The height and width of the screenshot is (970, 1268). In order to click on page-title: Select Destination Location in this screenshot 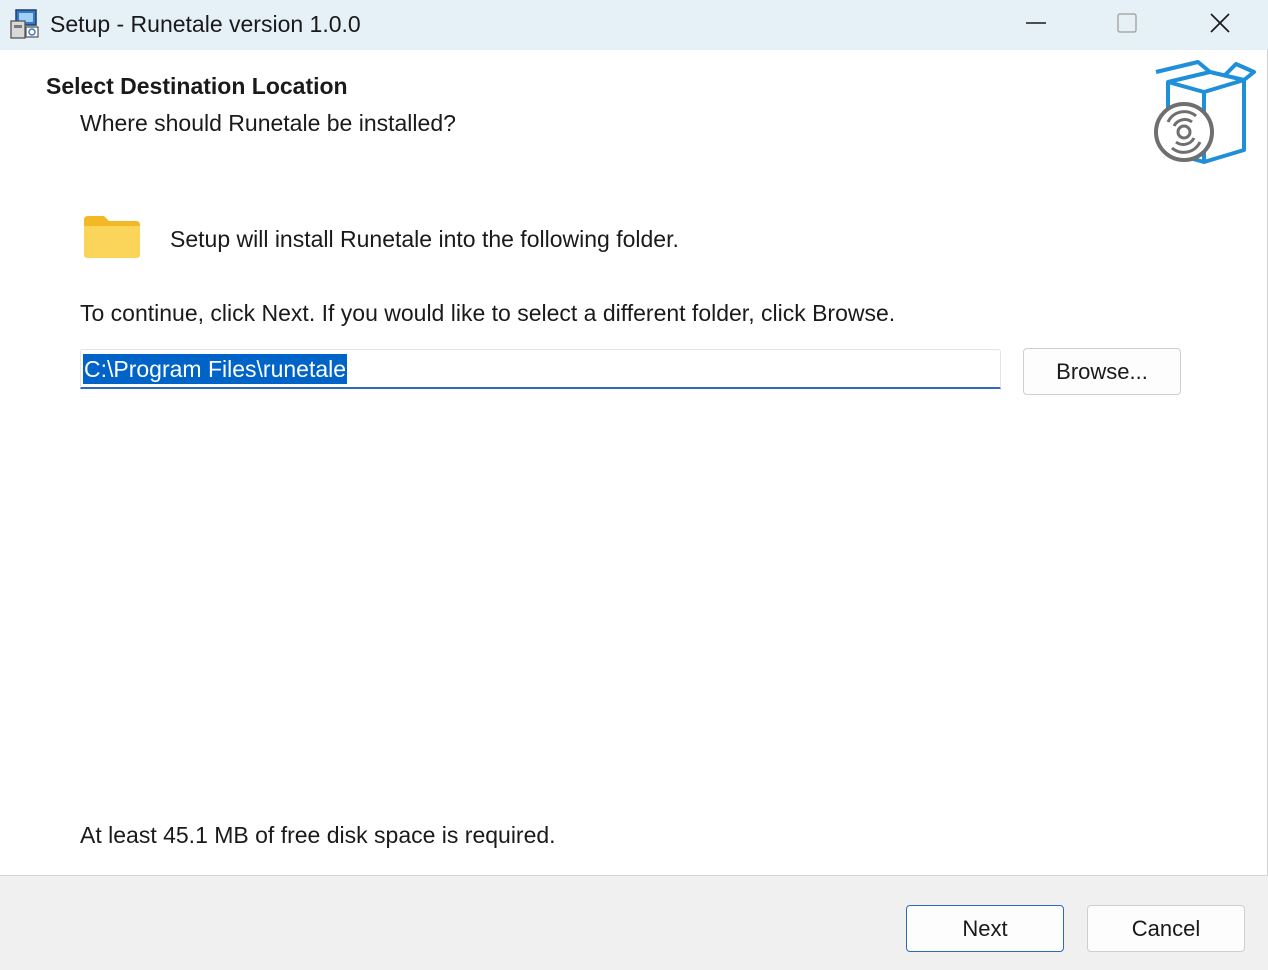, I will do `click(197, 86)`.